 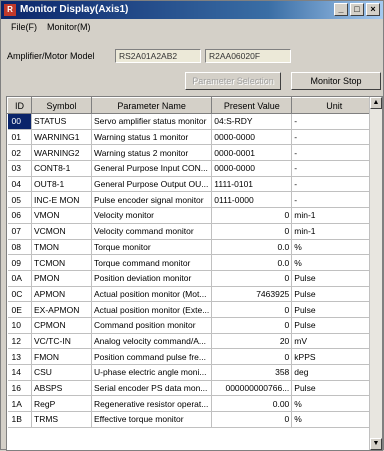 What do you see at coordinates (152, 278) in the screenshot?
I see `cell-parameter-name: Position deviation monitor` at bounding box center [152, 278].